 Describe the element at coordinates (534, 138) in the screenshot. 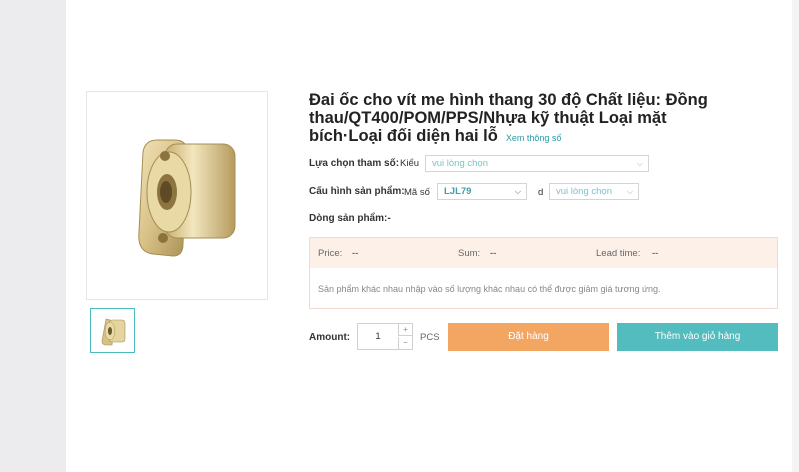

I see `view-specs-link: Xem thông số` at that location.